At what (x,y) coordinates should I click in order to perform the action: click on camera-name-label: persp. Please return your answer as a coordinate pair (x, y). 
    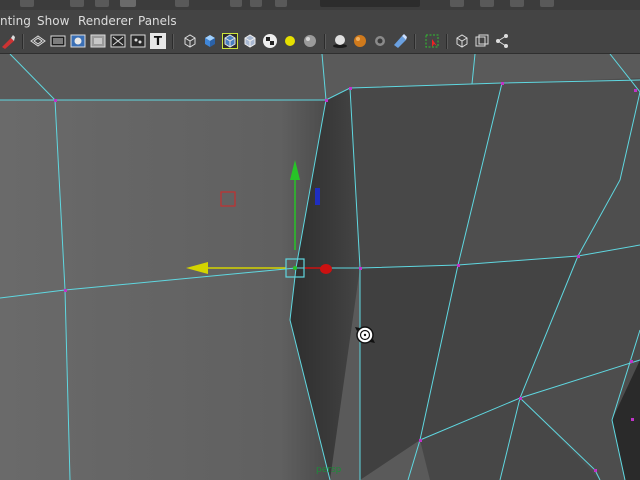
    Looking at the image, I should click on (329, 470).